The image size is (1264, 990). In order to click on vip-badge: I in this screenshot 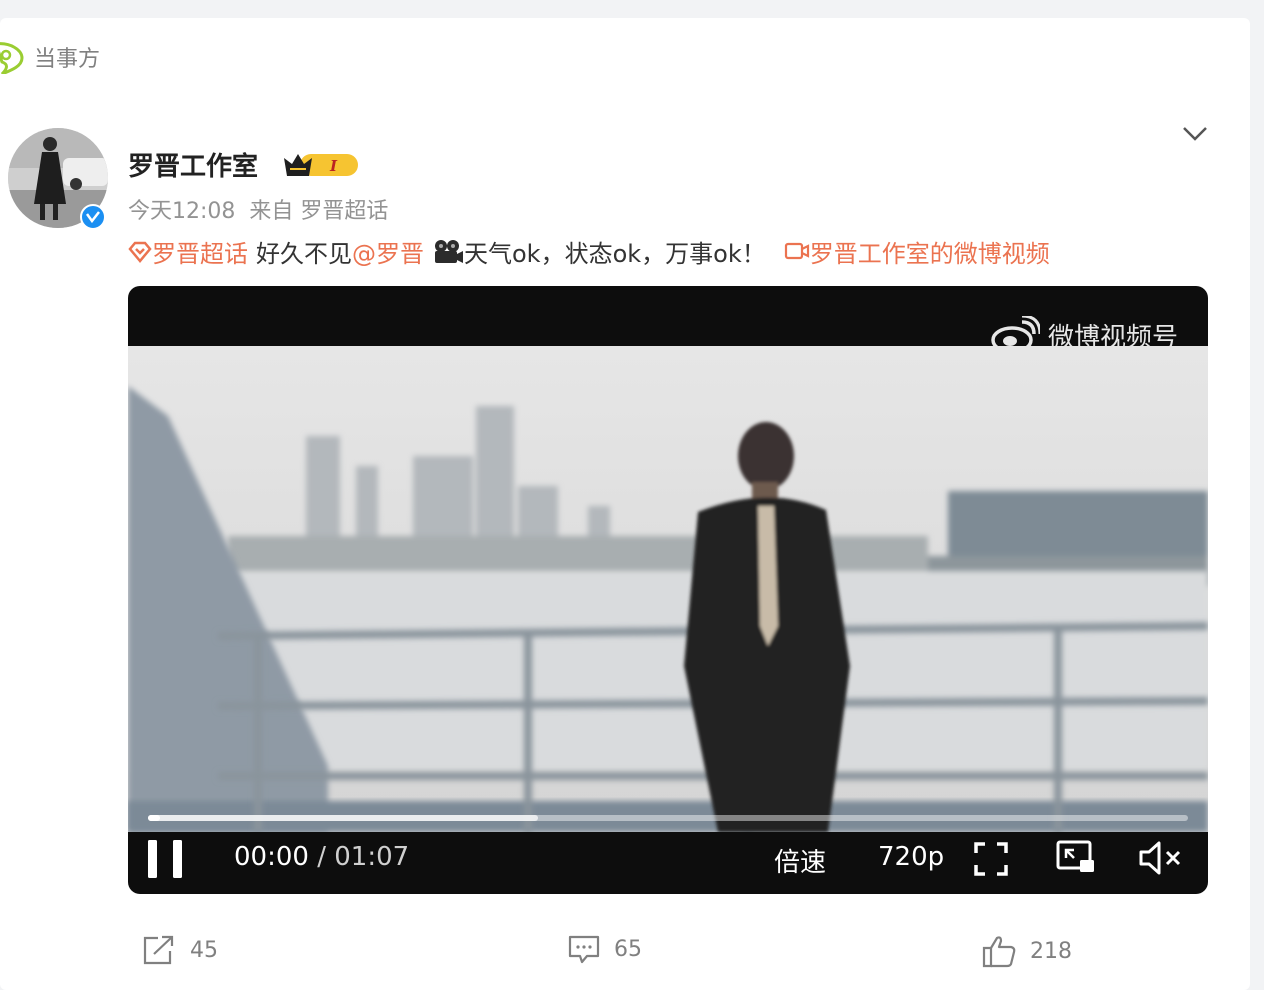, I will do `click(321, 167)`.